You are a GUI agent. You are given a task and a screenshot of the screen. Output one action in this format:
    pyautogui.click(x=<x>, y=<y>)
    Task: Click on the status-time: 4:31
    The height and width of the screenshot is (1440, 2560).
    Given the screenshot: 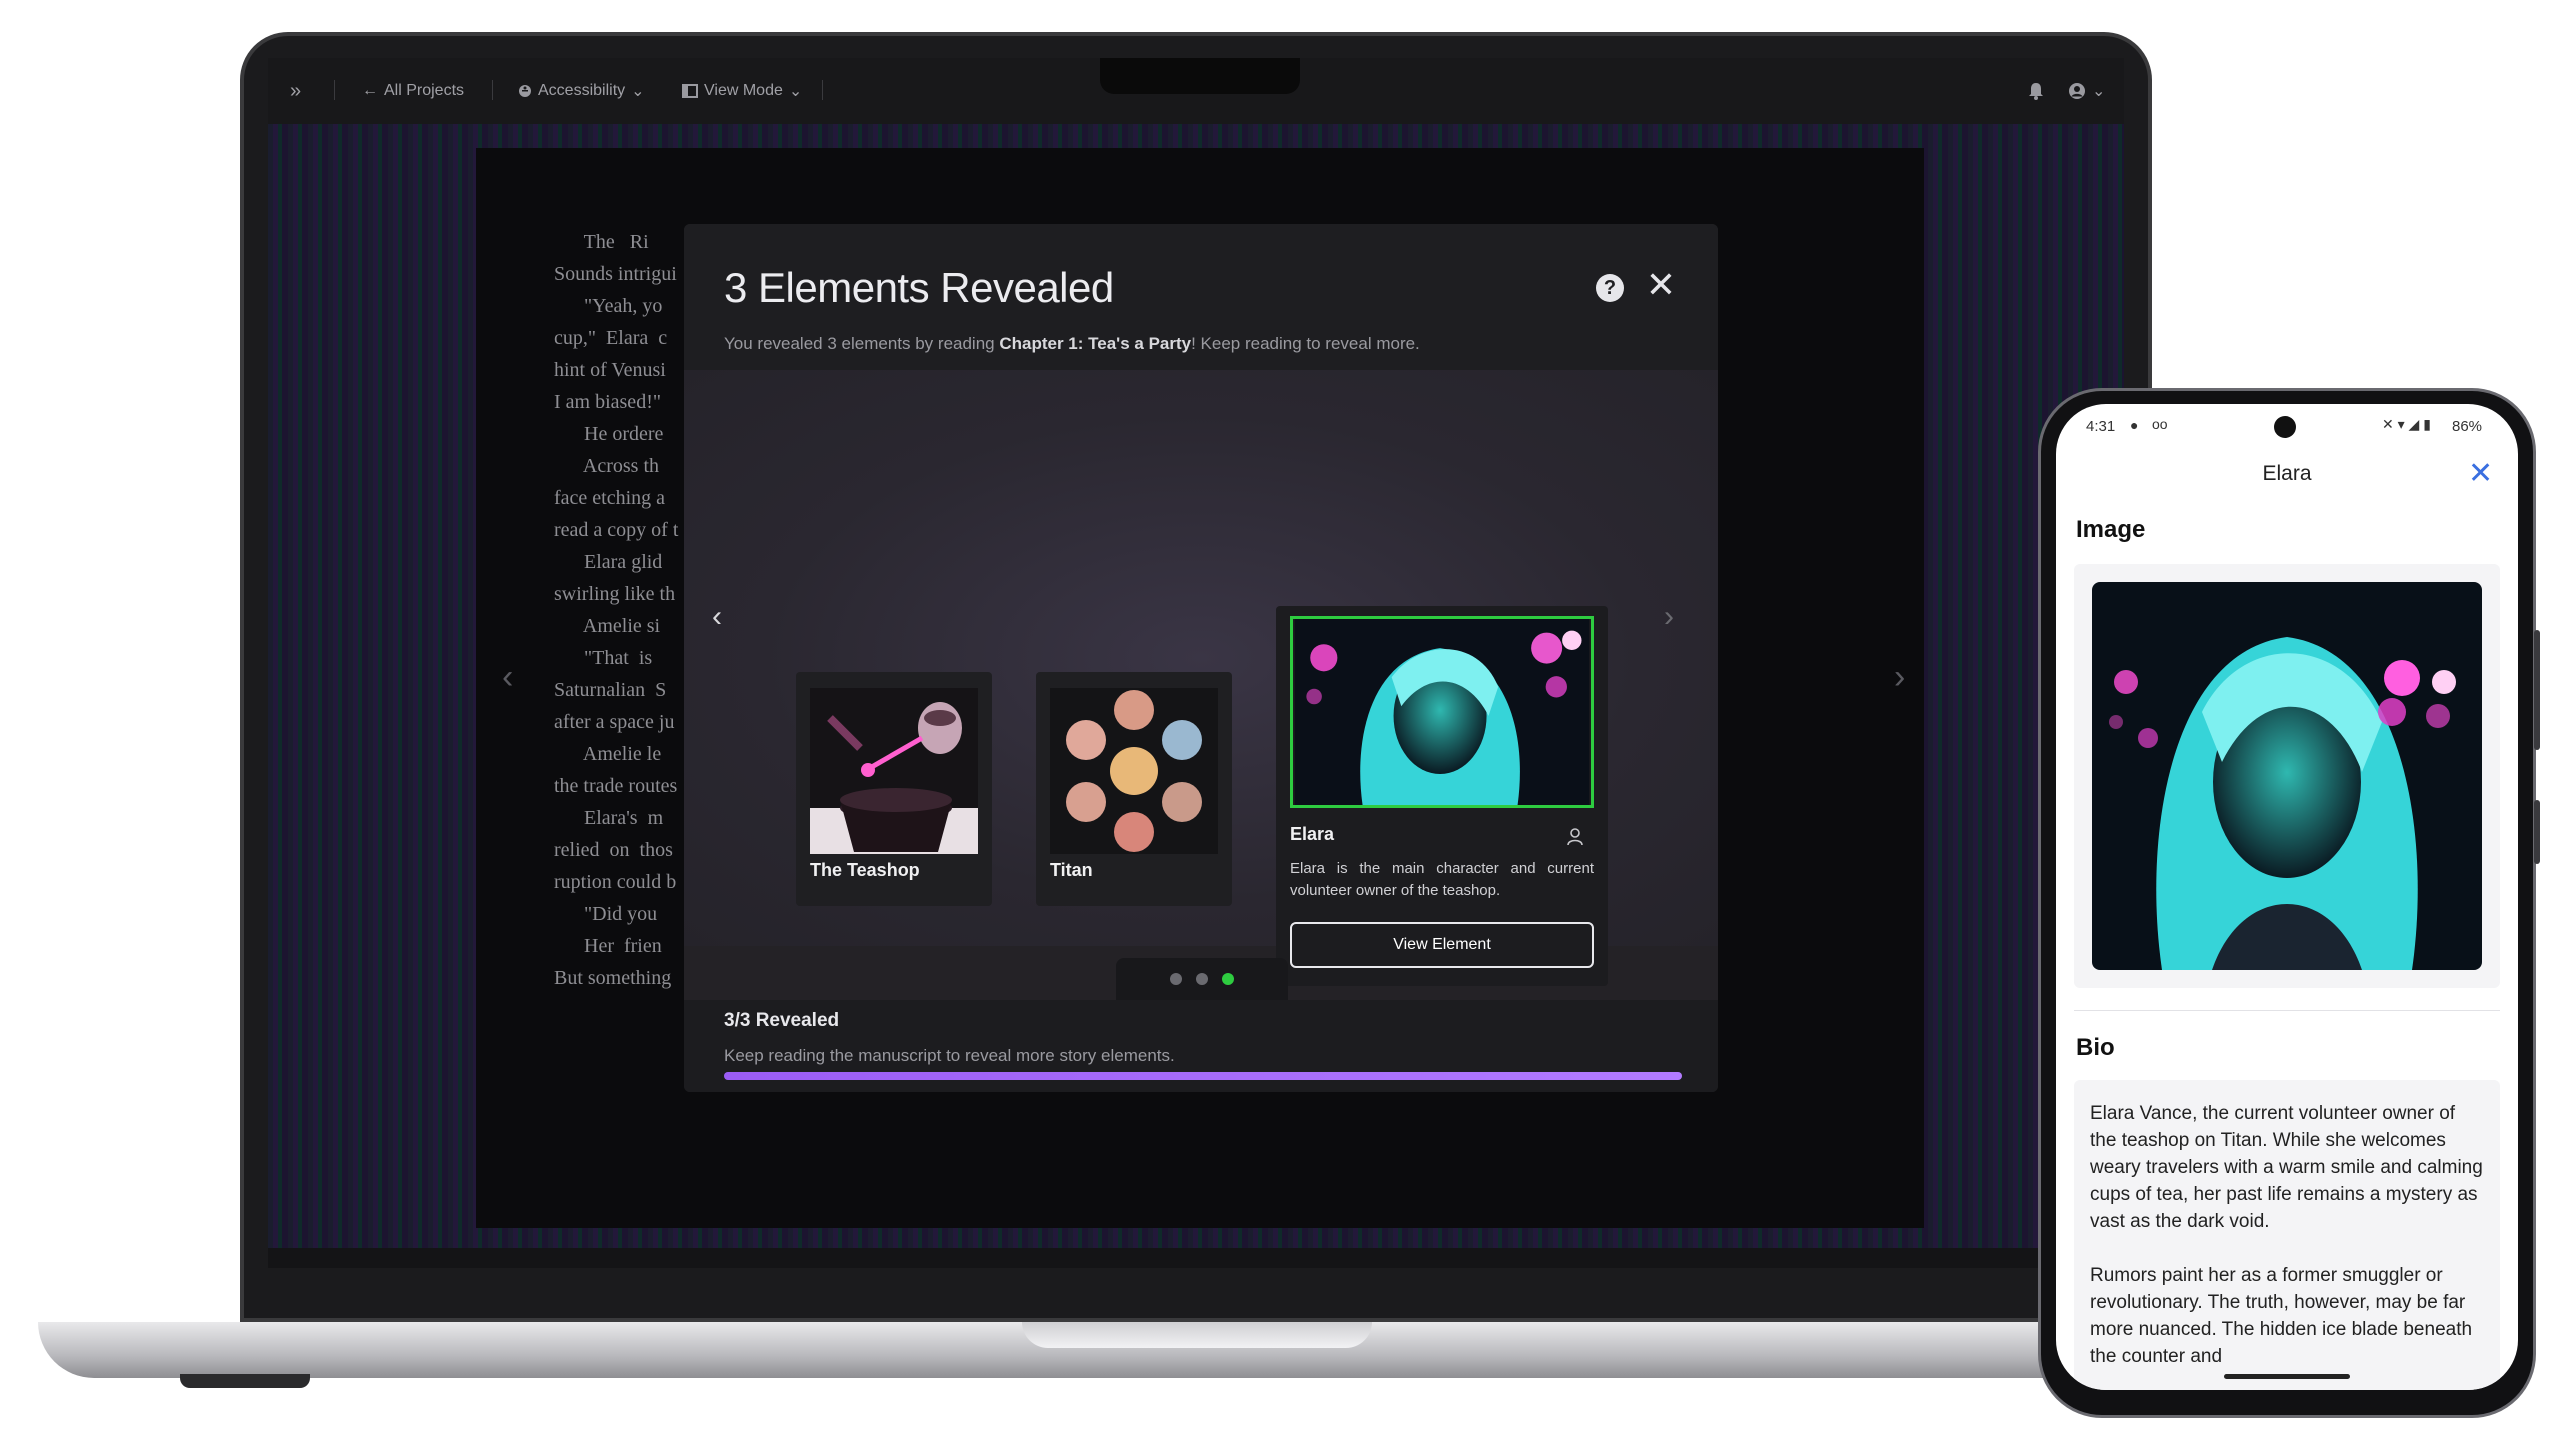 What is the action you would take?
    pyautogui.click(x=2101, y=426)
    